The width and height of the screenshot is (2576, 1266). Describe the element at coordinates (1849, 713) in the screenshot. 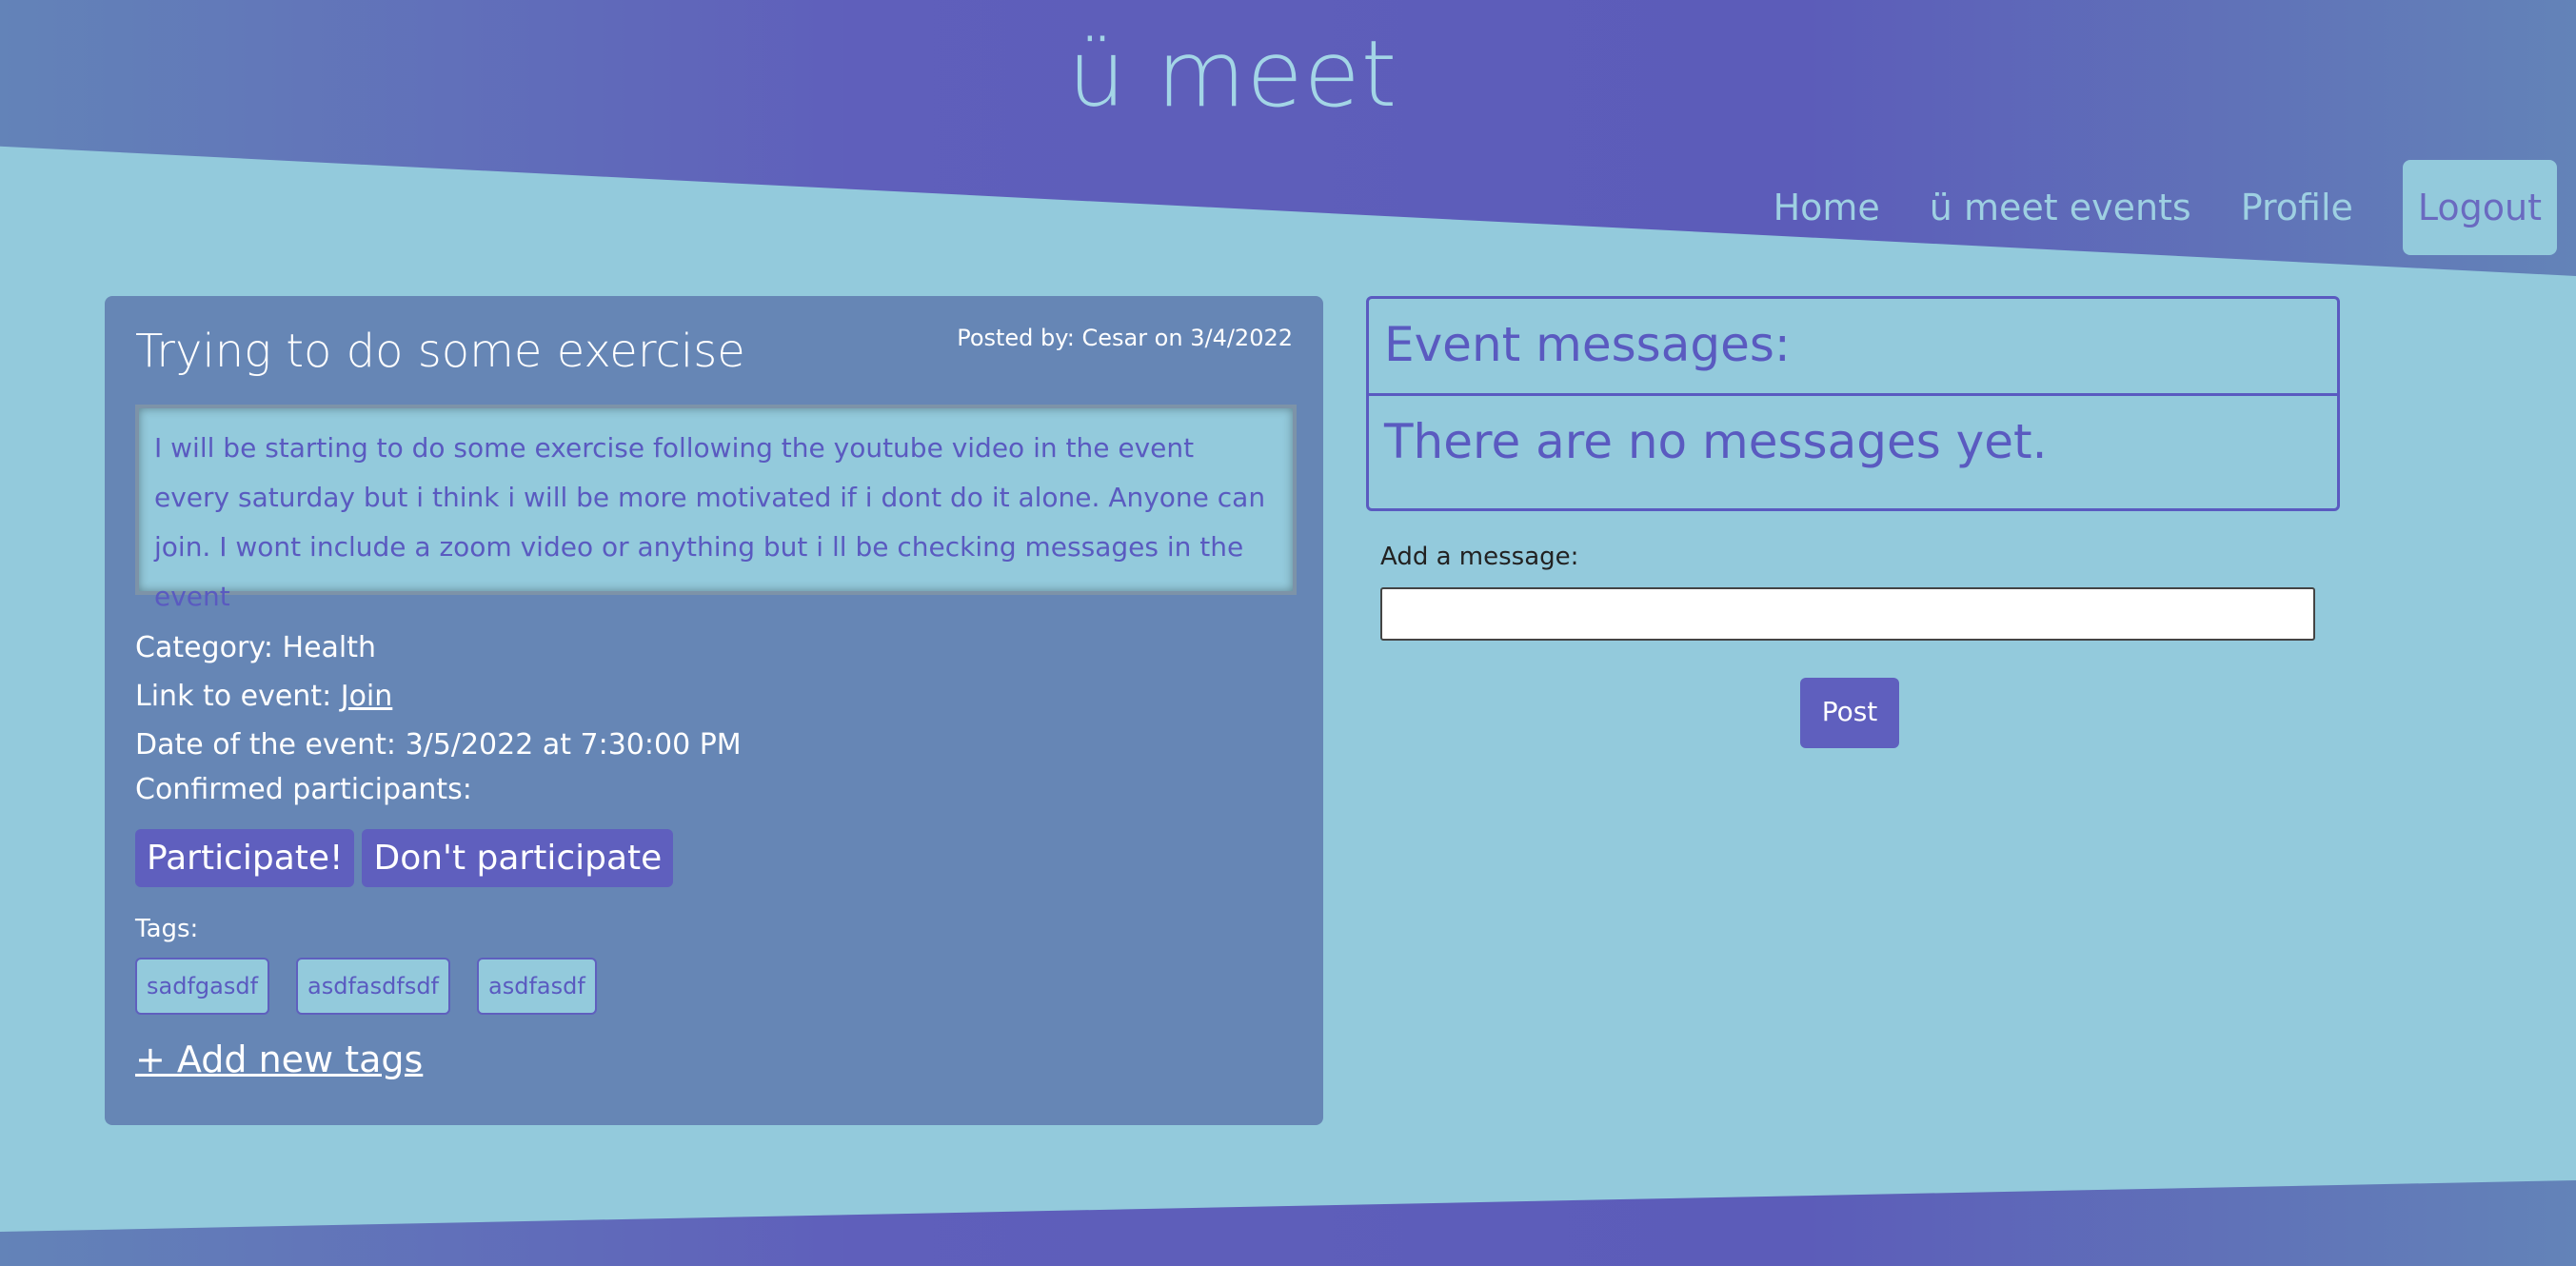

I see `post-button: Post` at that location.